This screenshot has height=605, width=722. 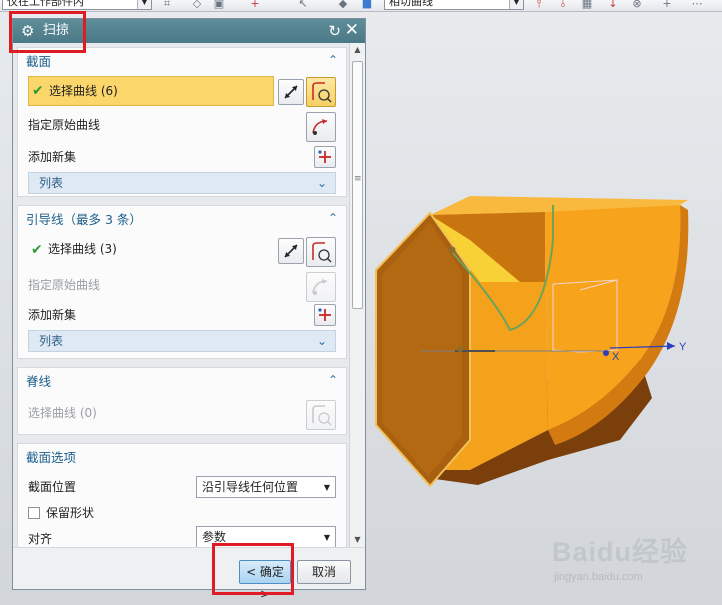 I want to click on add-new-set-button, so click(x=325, y=157).